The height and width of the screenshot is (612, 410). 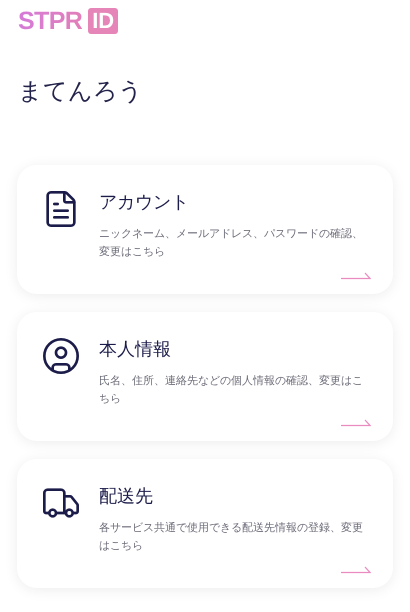 I want to click on user-name: まてんろう, so click(x=81, y=91).